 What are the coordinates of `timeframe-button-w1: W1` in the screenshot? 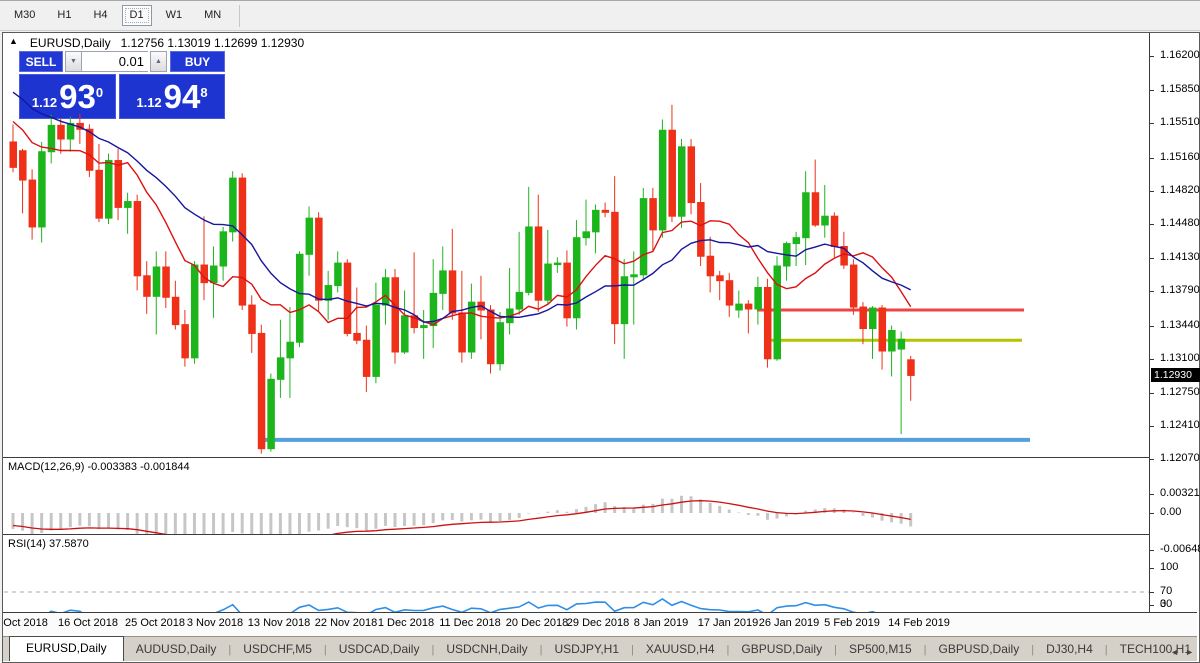 It's located at (174, 15).